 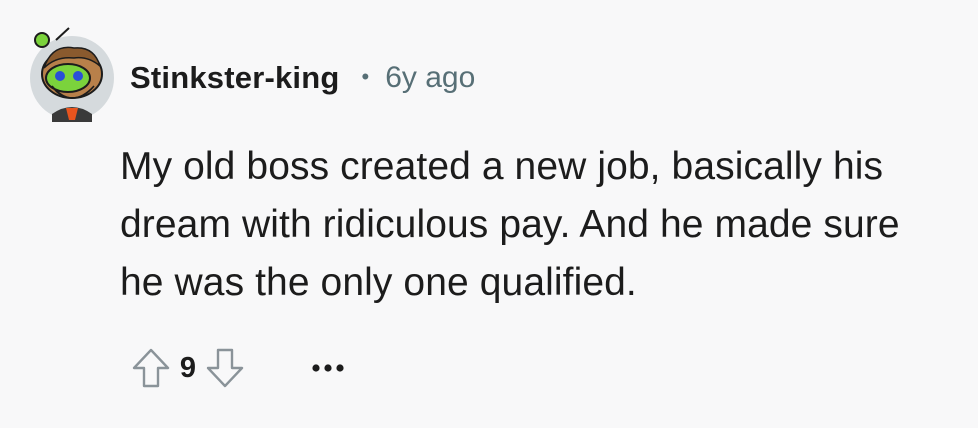 I want to click on comment-actions: 9, so click(x=236, y=368).